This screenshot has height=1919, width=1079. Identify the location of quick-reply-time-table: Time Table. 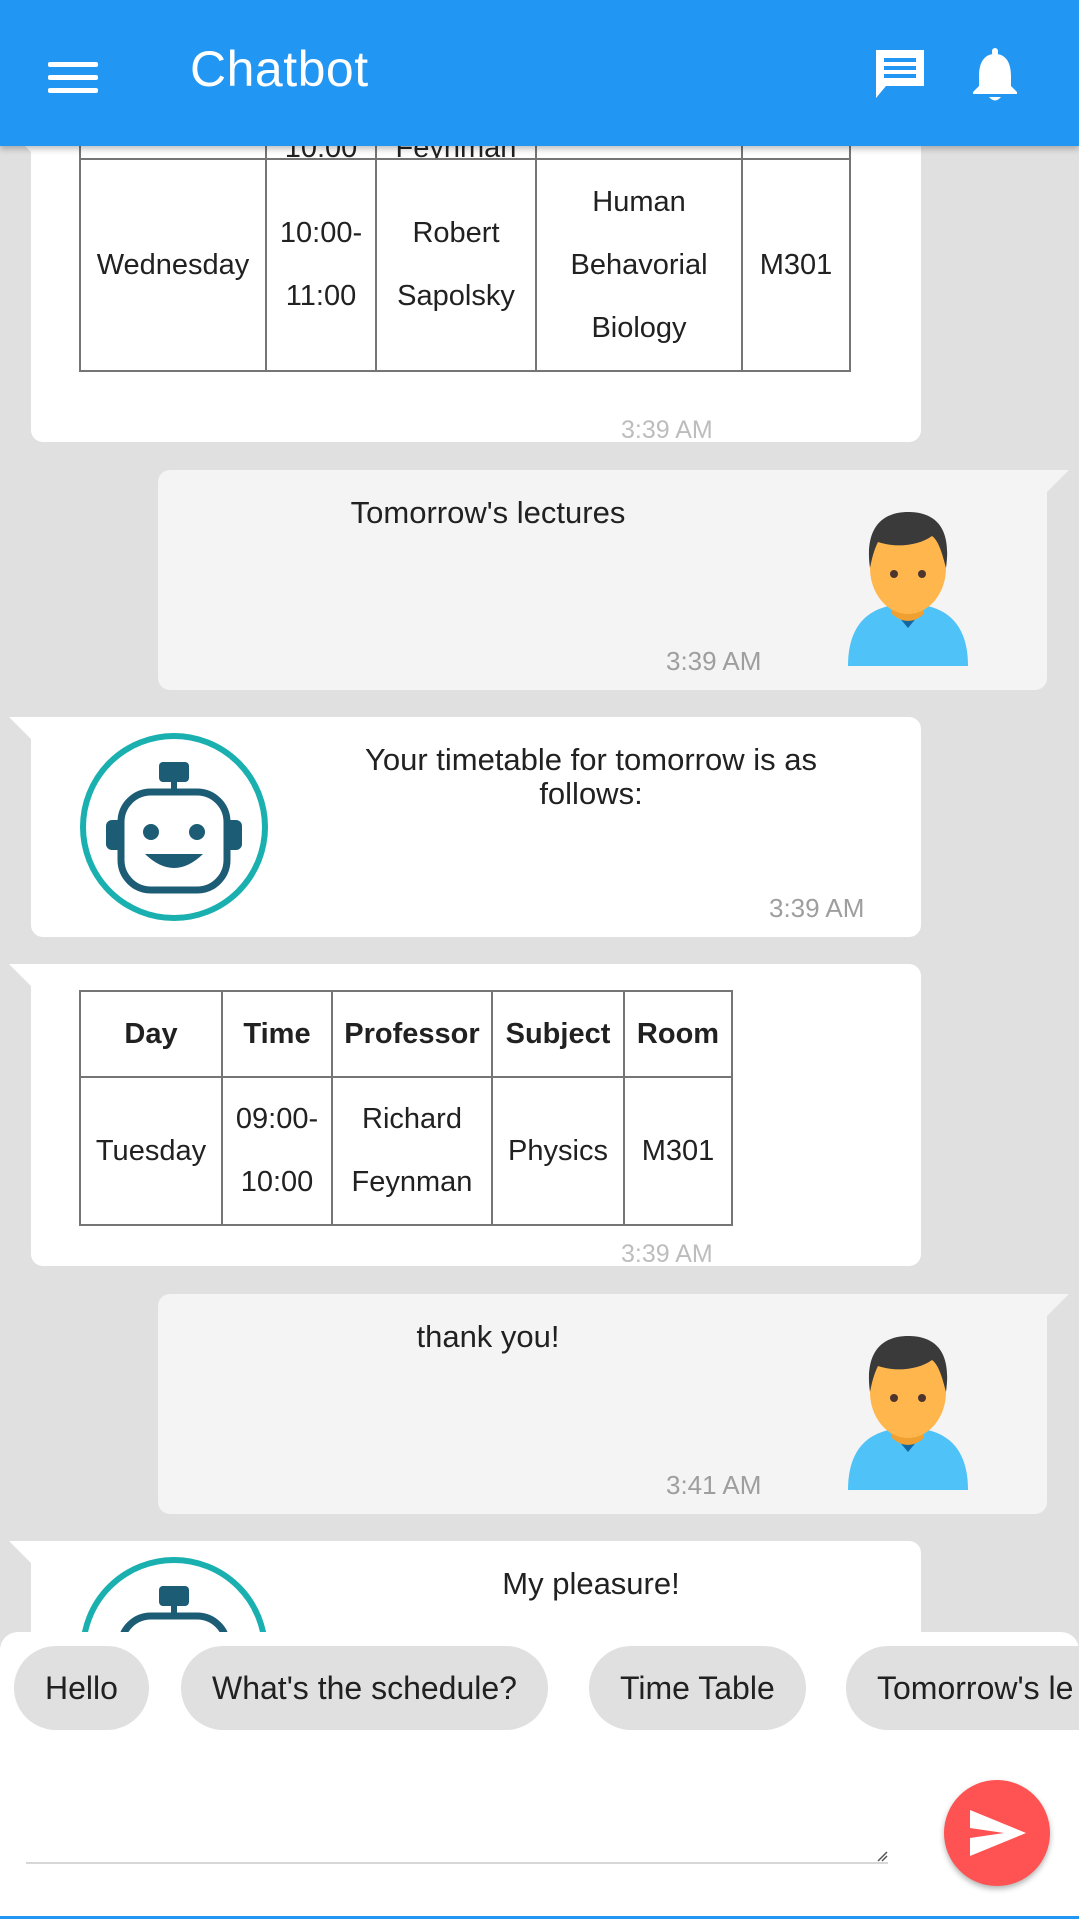
(697, 1688).